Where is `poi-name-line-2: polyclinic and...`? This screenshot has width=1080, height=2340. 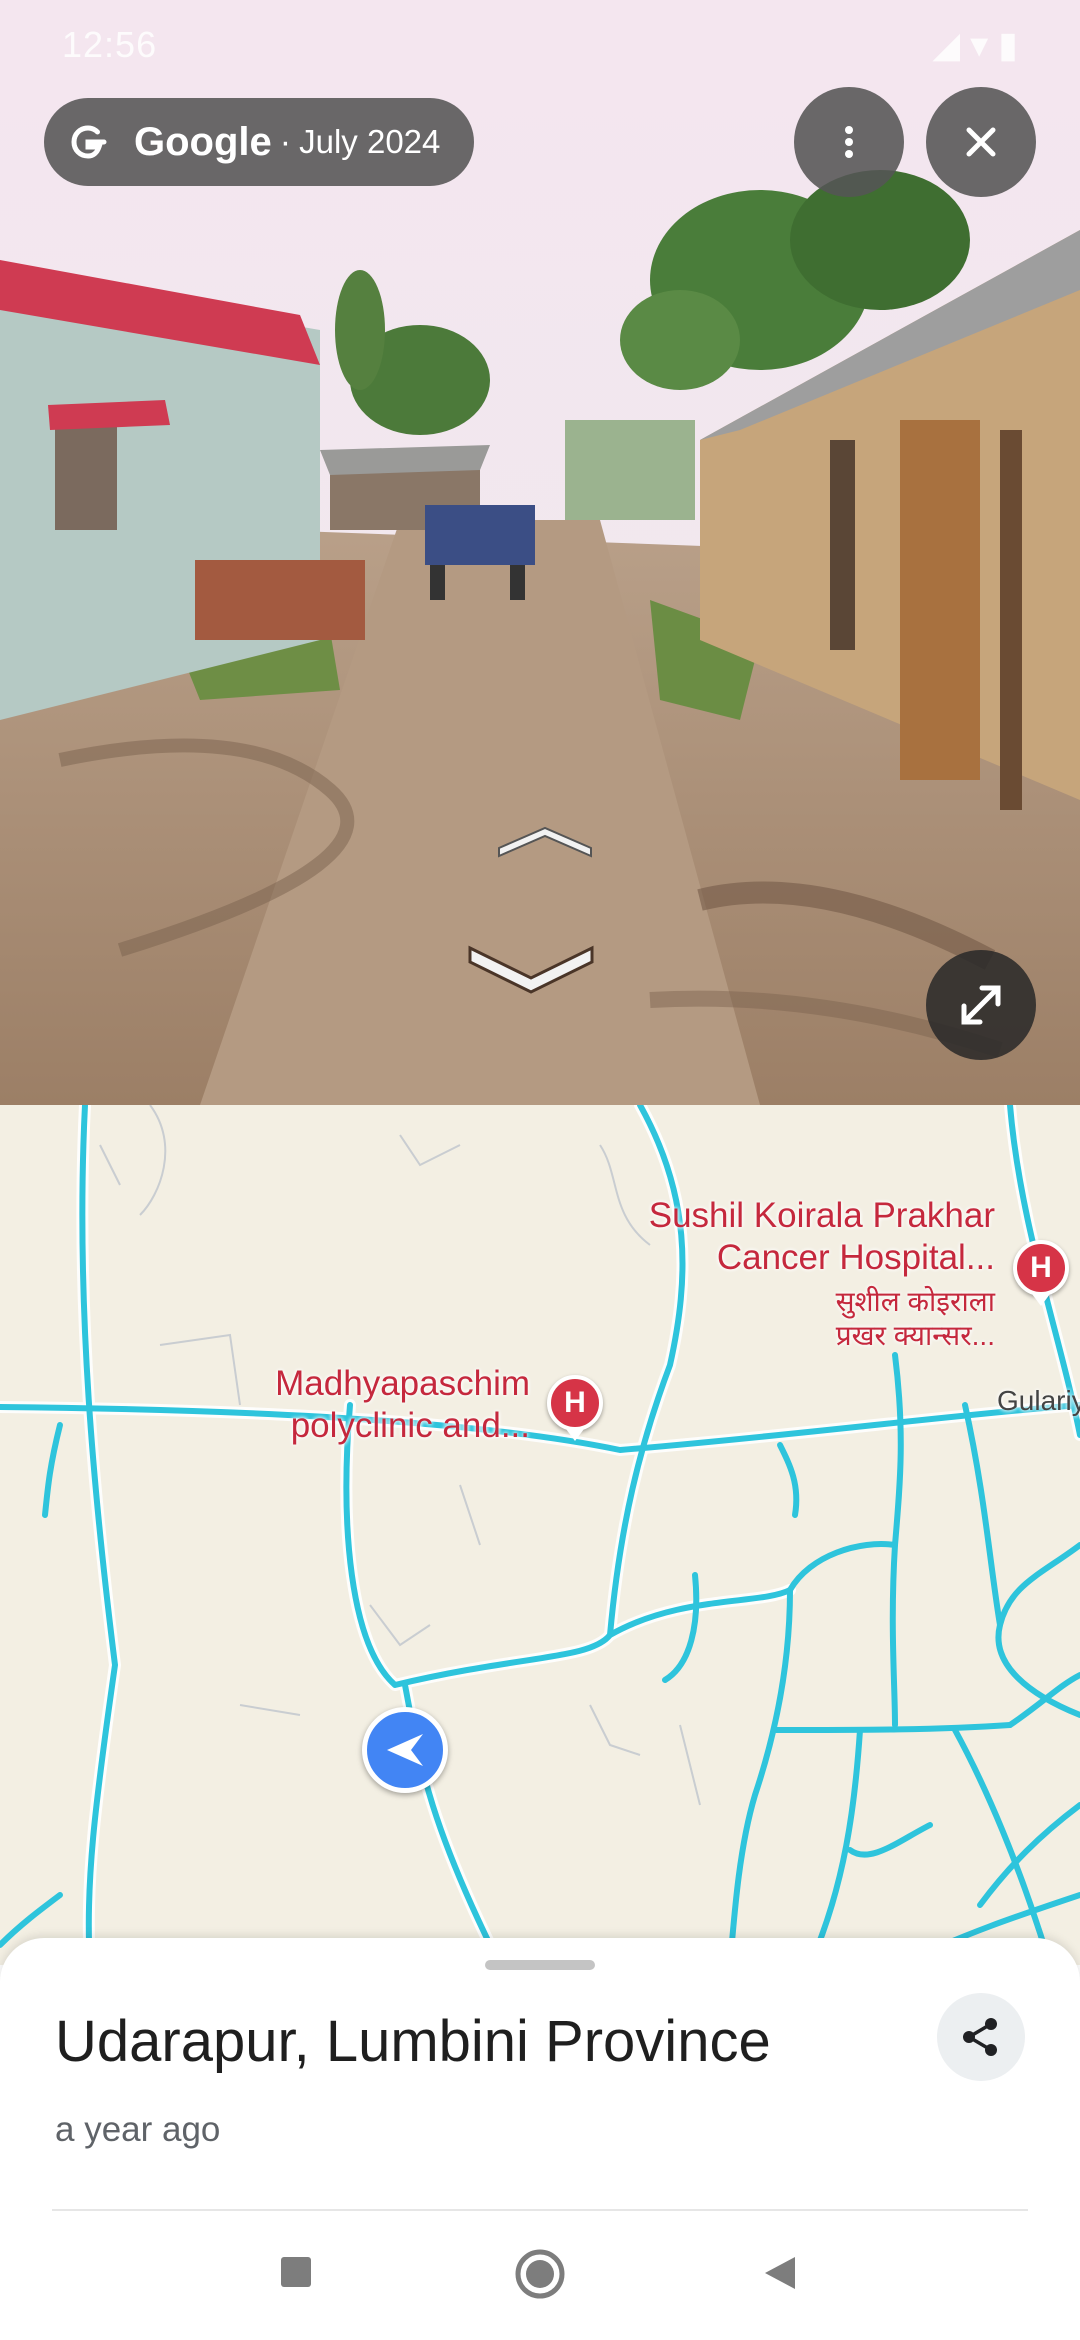 poi-name-line-2: polyclinic and... is located at coordinates (410, 1425).